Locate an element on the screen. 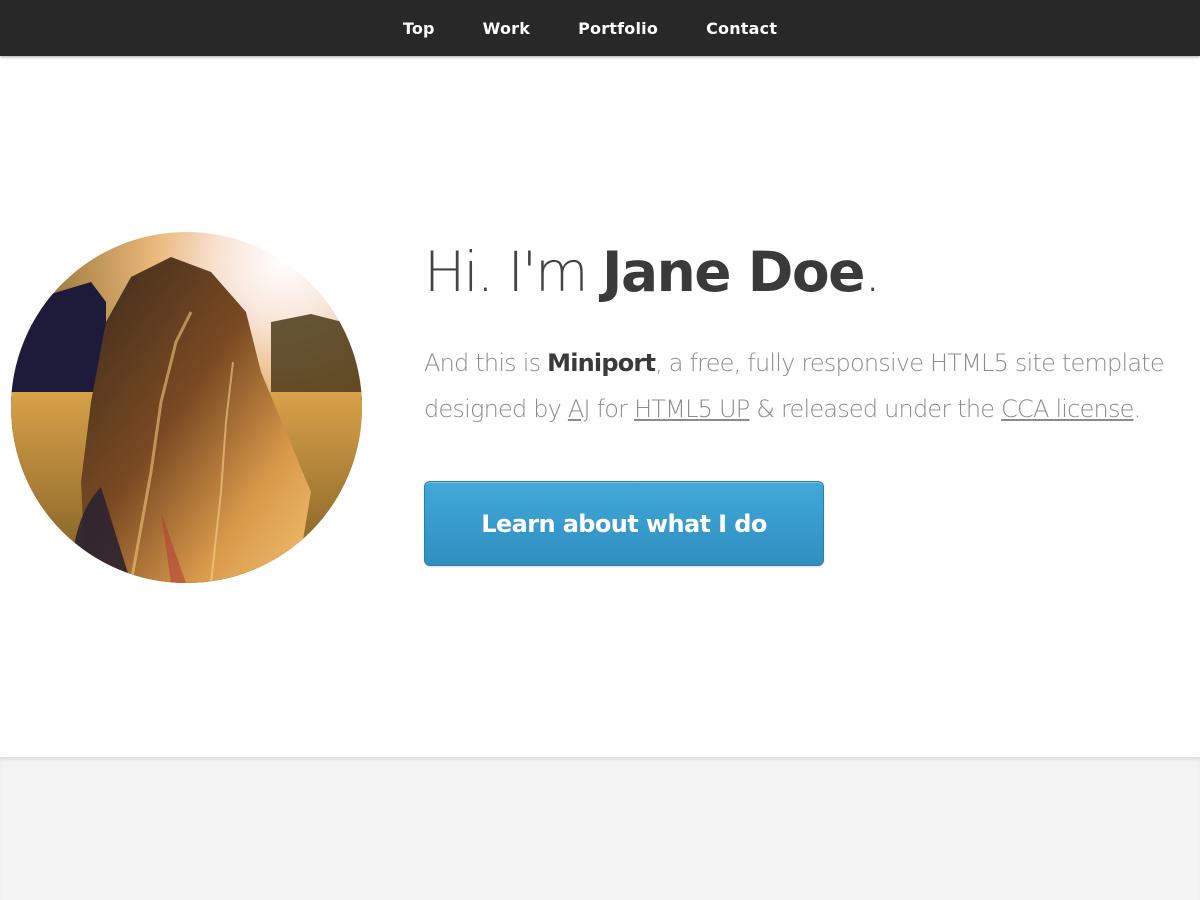 The width and height of the screenshot is (1200, 900). nav-item-contact: Contact is located at coordinates (741, 28).